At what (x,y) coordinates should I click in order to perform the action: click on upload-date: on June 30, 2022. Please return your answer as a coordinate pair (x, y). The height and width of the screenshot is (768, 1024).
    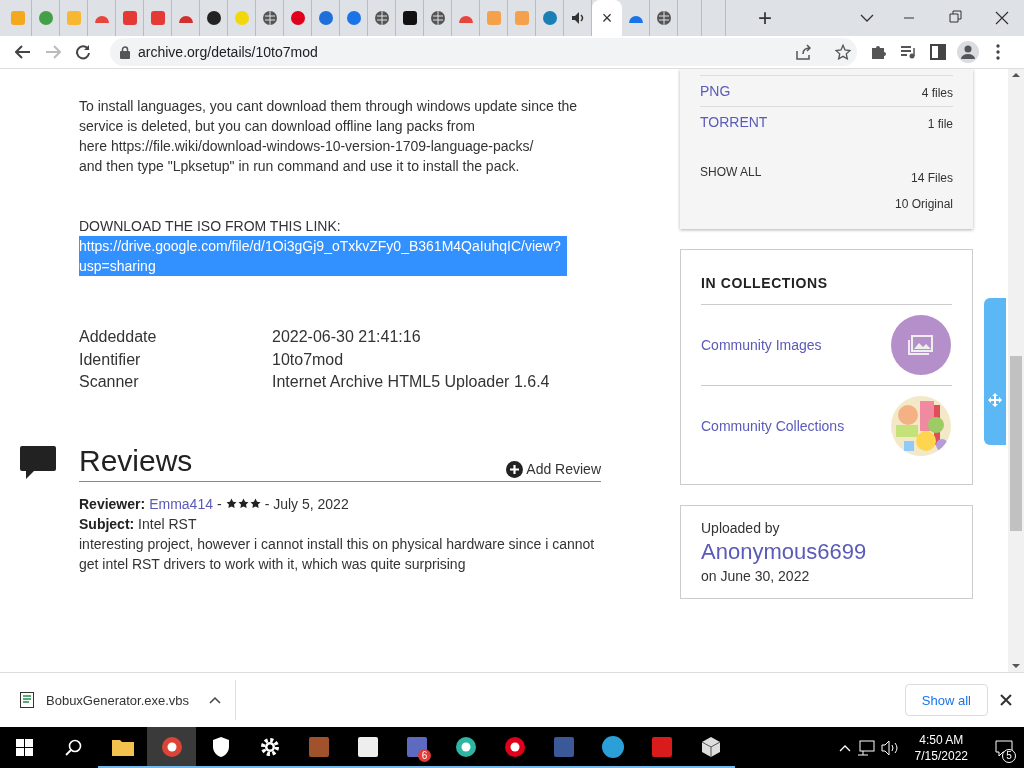
    Looking at the image, I should click on (755, 576).